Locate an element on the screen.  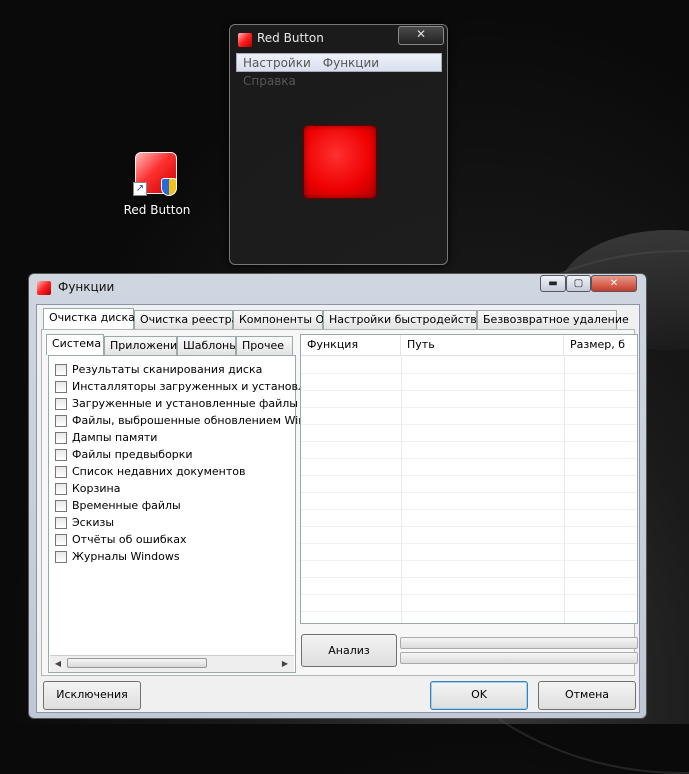
desktop-icon-red-button: ↗ Red Button is located at coordinates (157, 187).